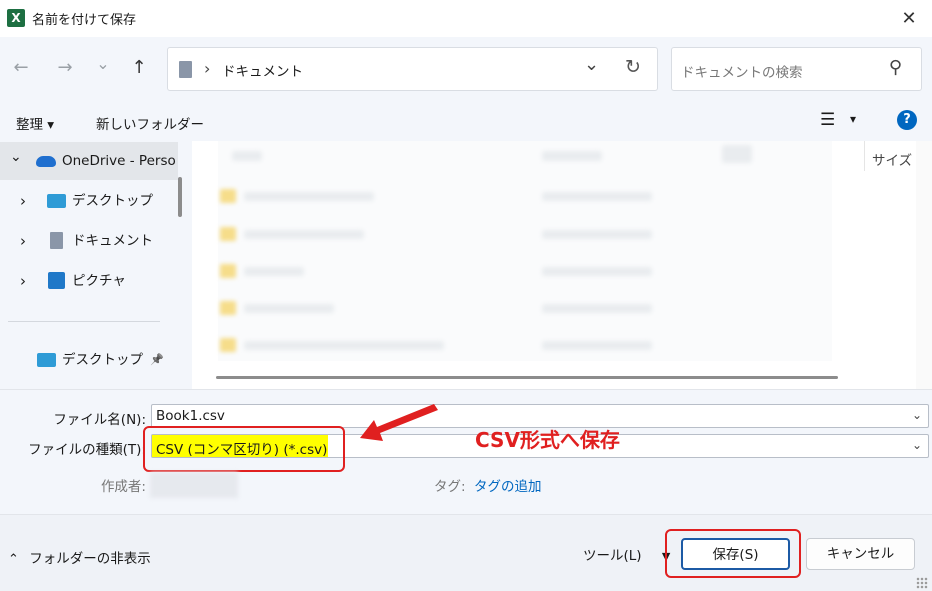 The height and width of the screenshot is (591, 932). I want to click on chevron-up-icon: ⌃, so click(13, 559).